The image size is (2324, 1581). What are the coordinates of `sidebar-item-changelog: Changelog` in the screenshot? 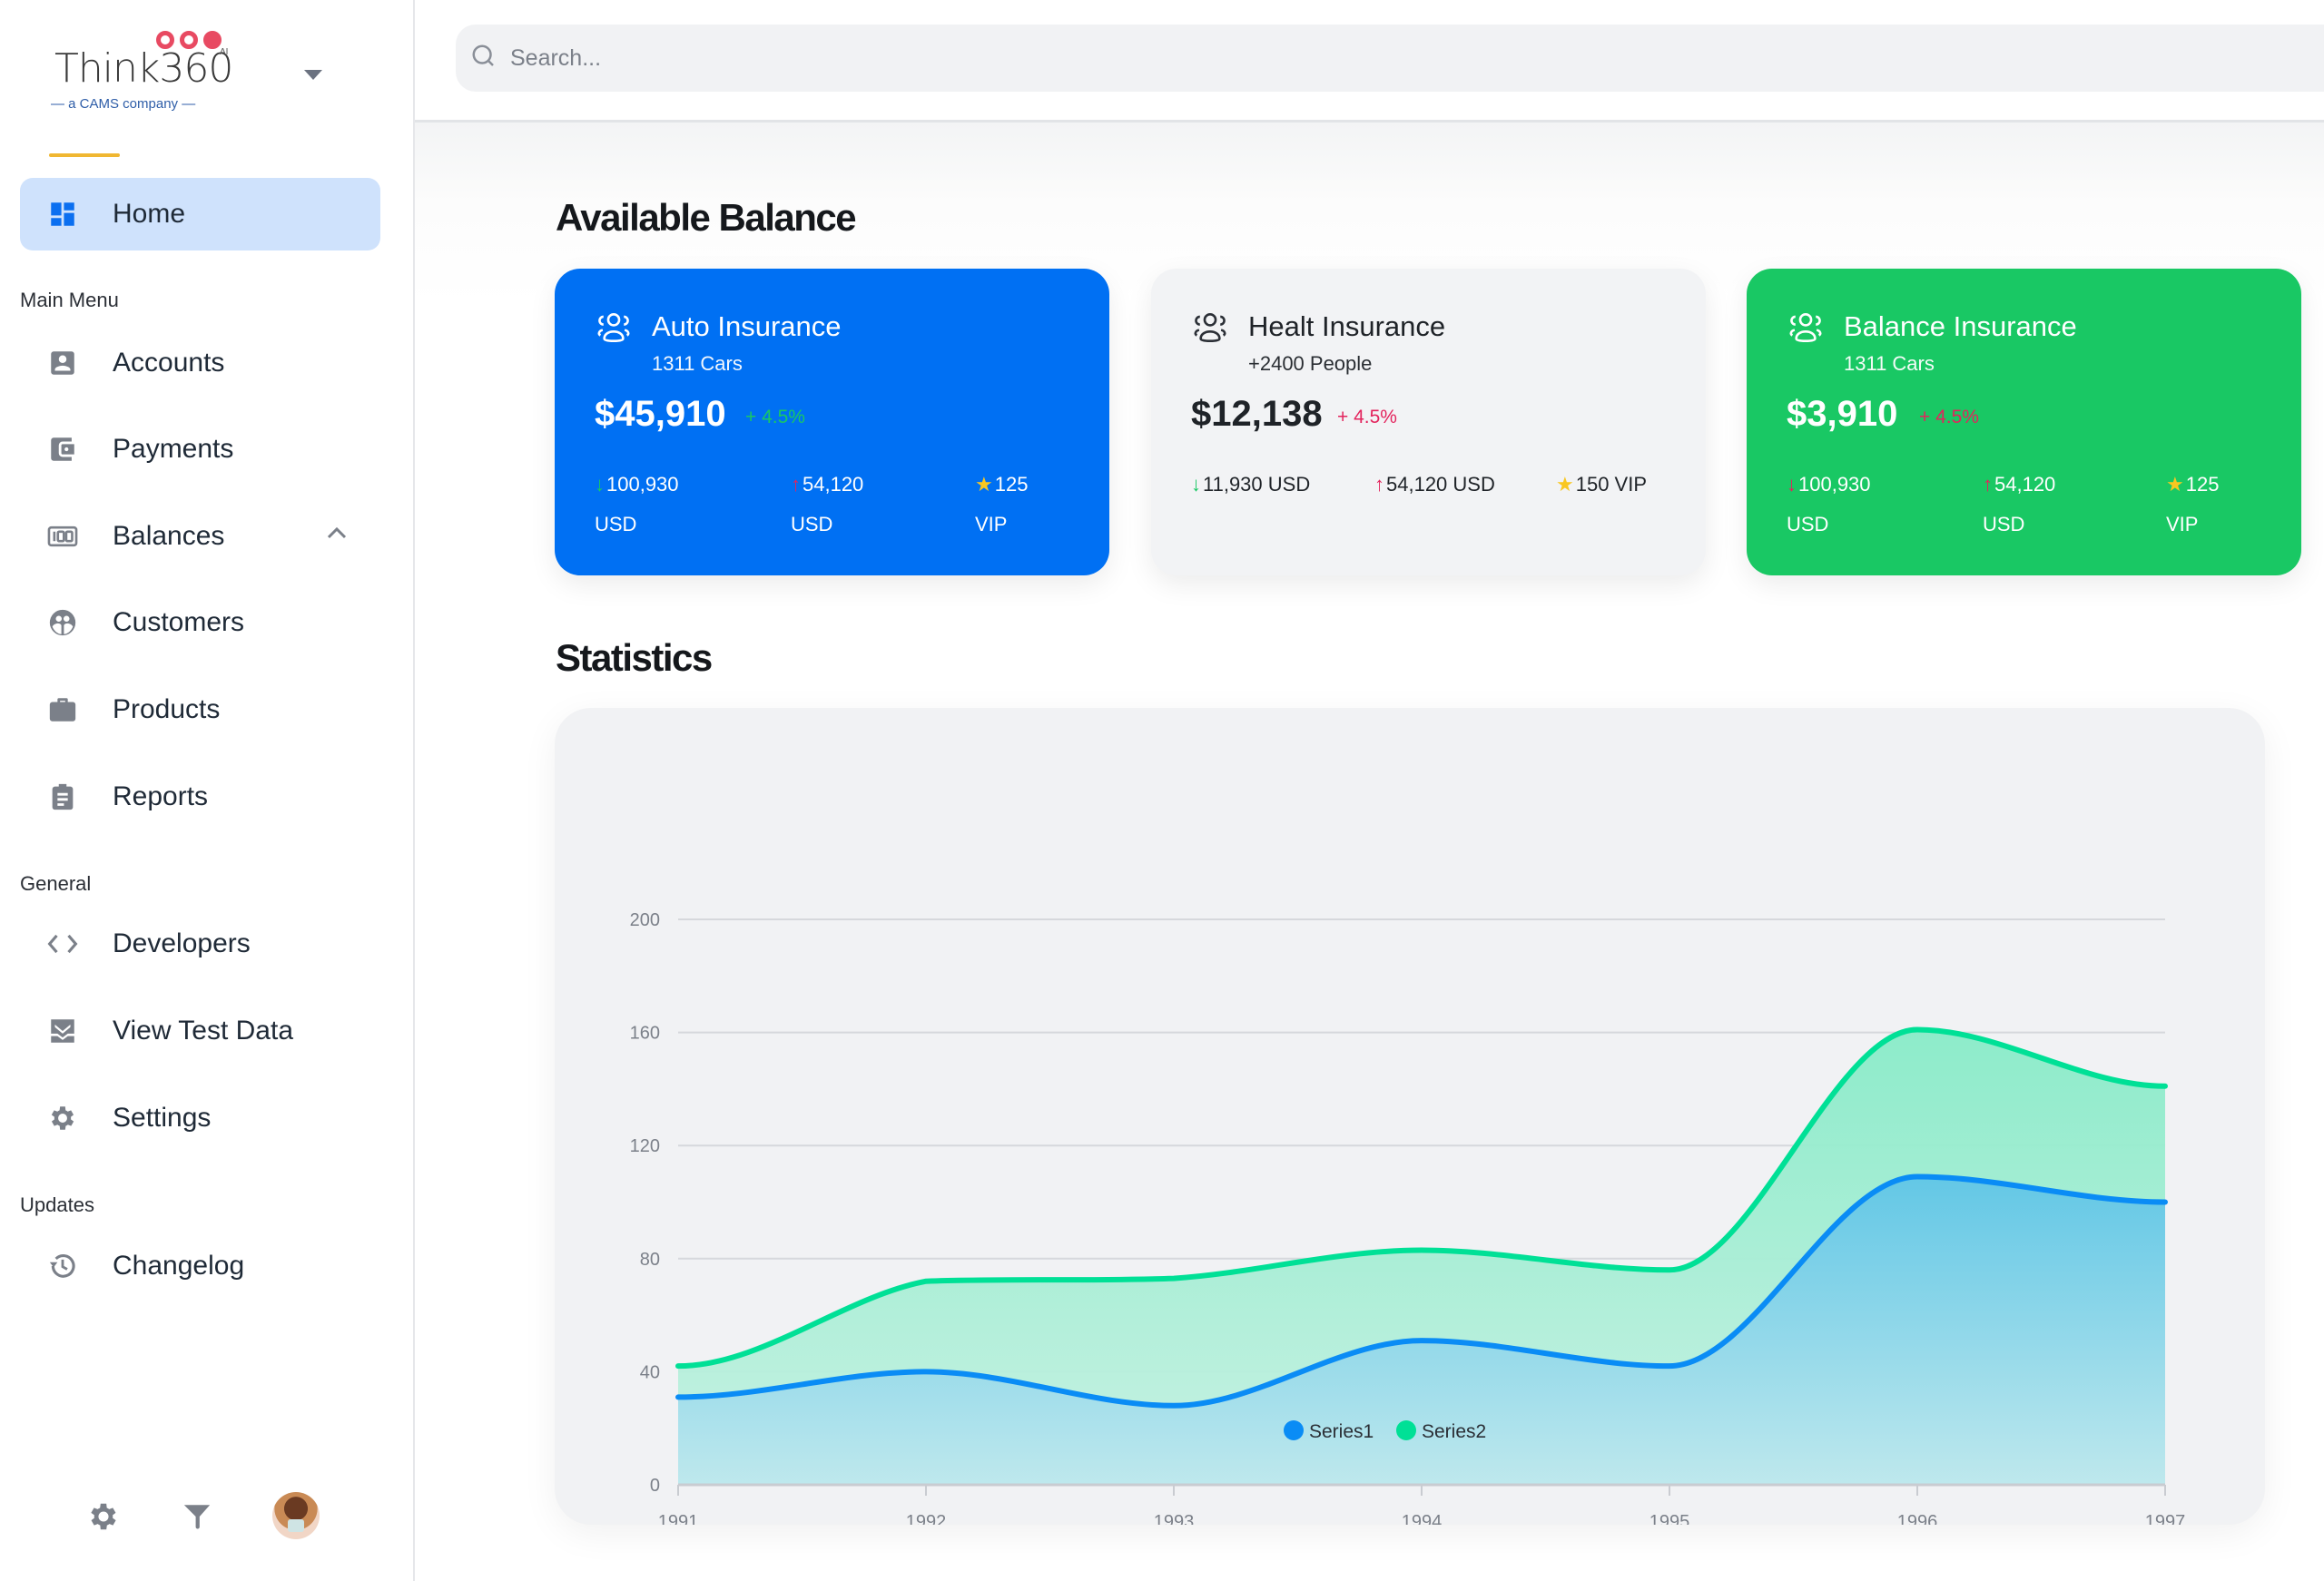 It's located at (200, 1266).